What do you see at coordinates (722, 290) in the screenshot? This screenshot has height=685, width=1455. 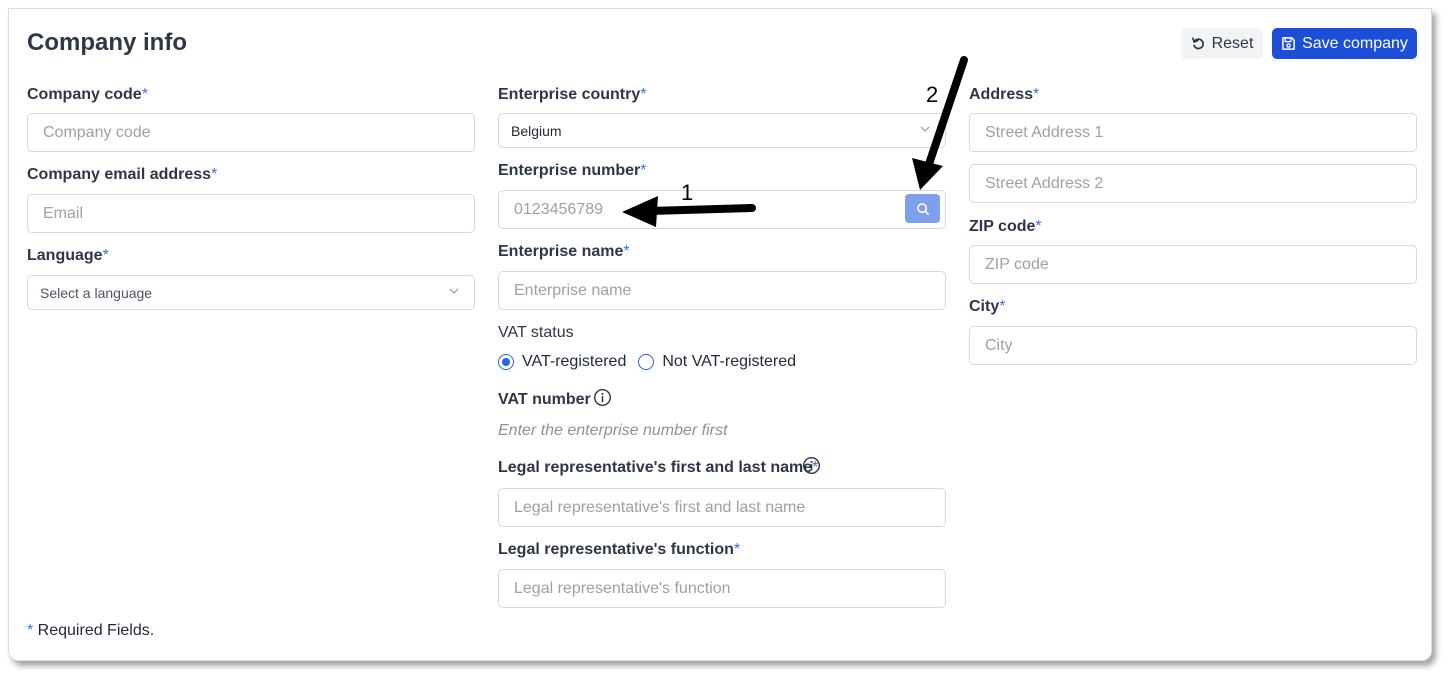 I see `enterprise-name-input` at bounding box center [722, 290].